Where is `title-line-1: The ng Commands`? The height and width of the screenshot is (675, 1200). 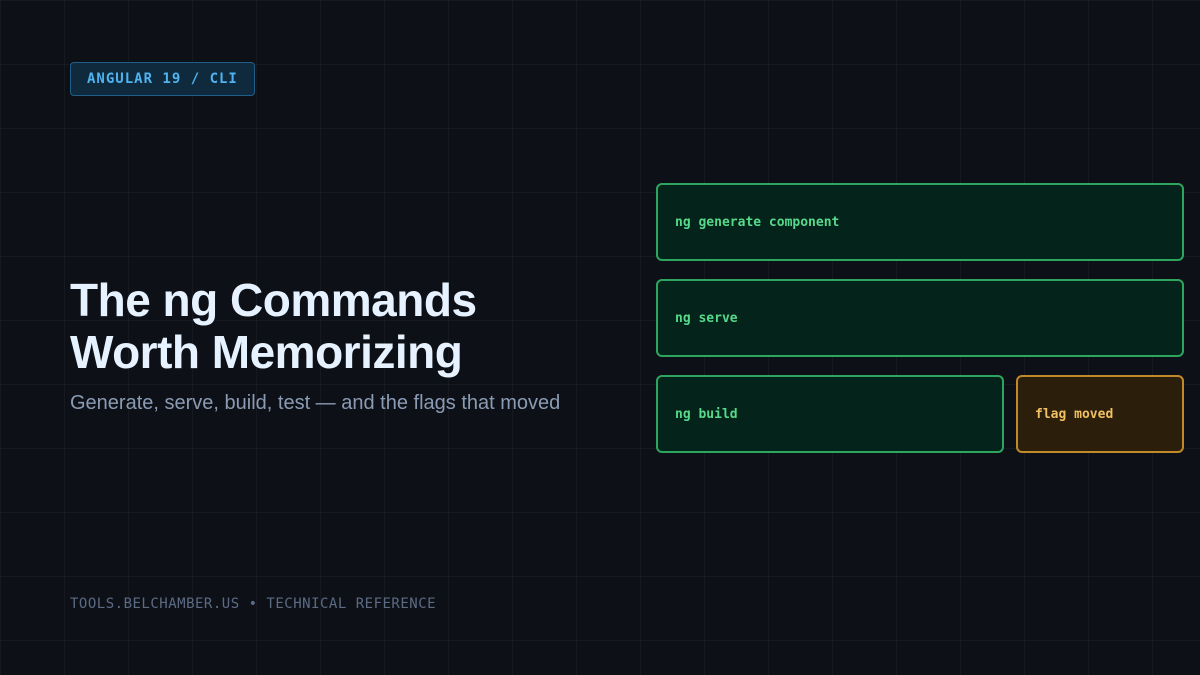
title-line-1: The ng Commands is located at coordinates (273, 300).